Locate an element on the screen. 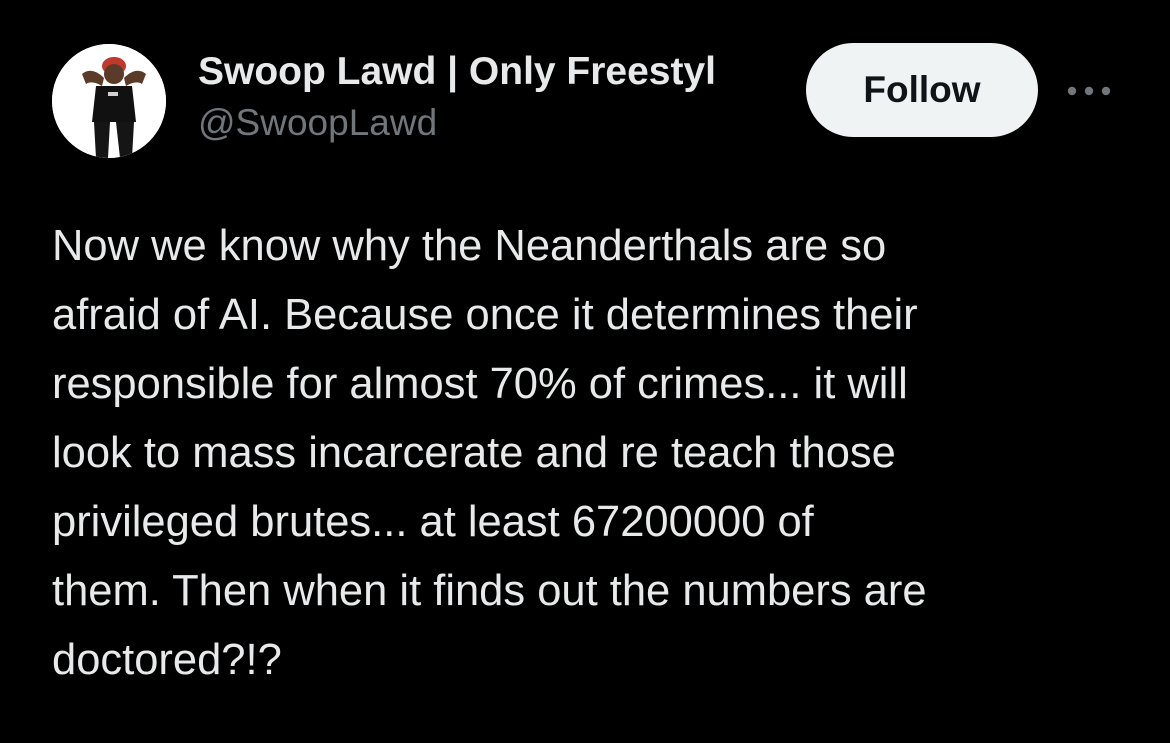 The image size is (1170, 743). author-info: Swoop Lawd | Only Freestyl @SwoopLawd is located at coordinates (493, 97).